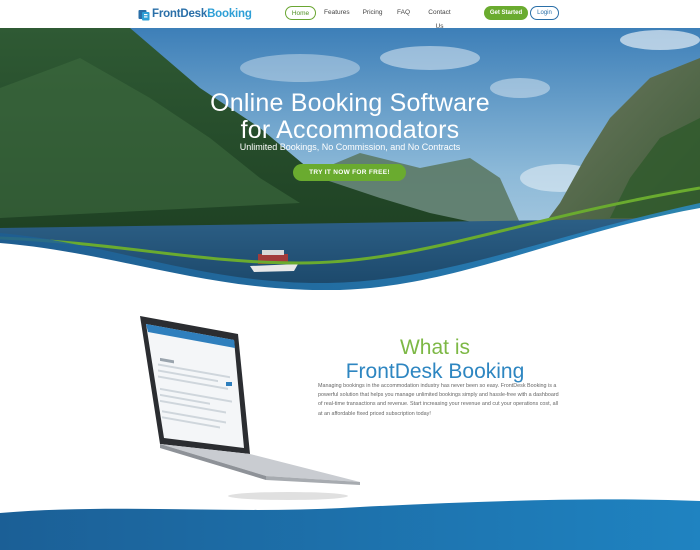 Image resolution: width=700 pixels, height=550 pixels. Describe the element at coordinates (544, 13) in the screenshot. I see `login-button: Login` at that location.